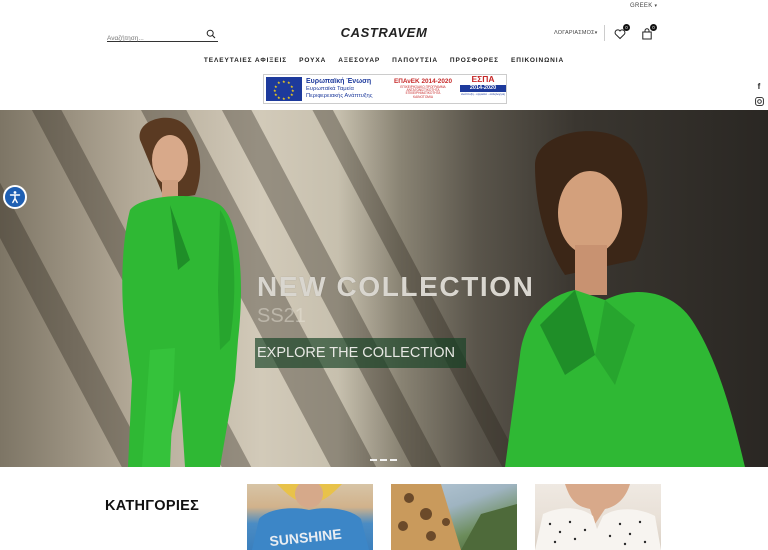  I want to click on nav-item-accessories: ΑΞΕΣΟΥΑΡ, so click(359, 60).